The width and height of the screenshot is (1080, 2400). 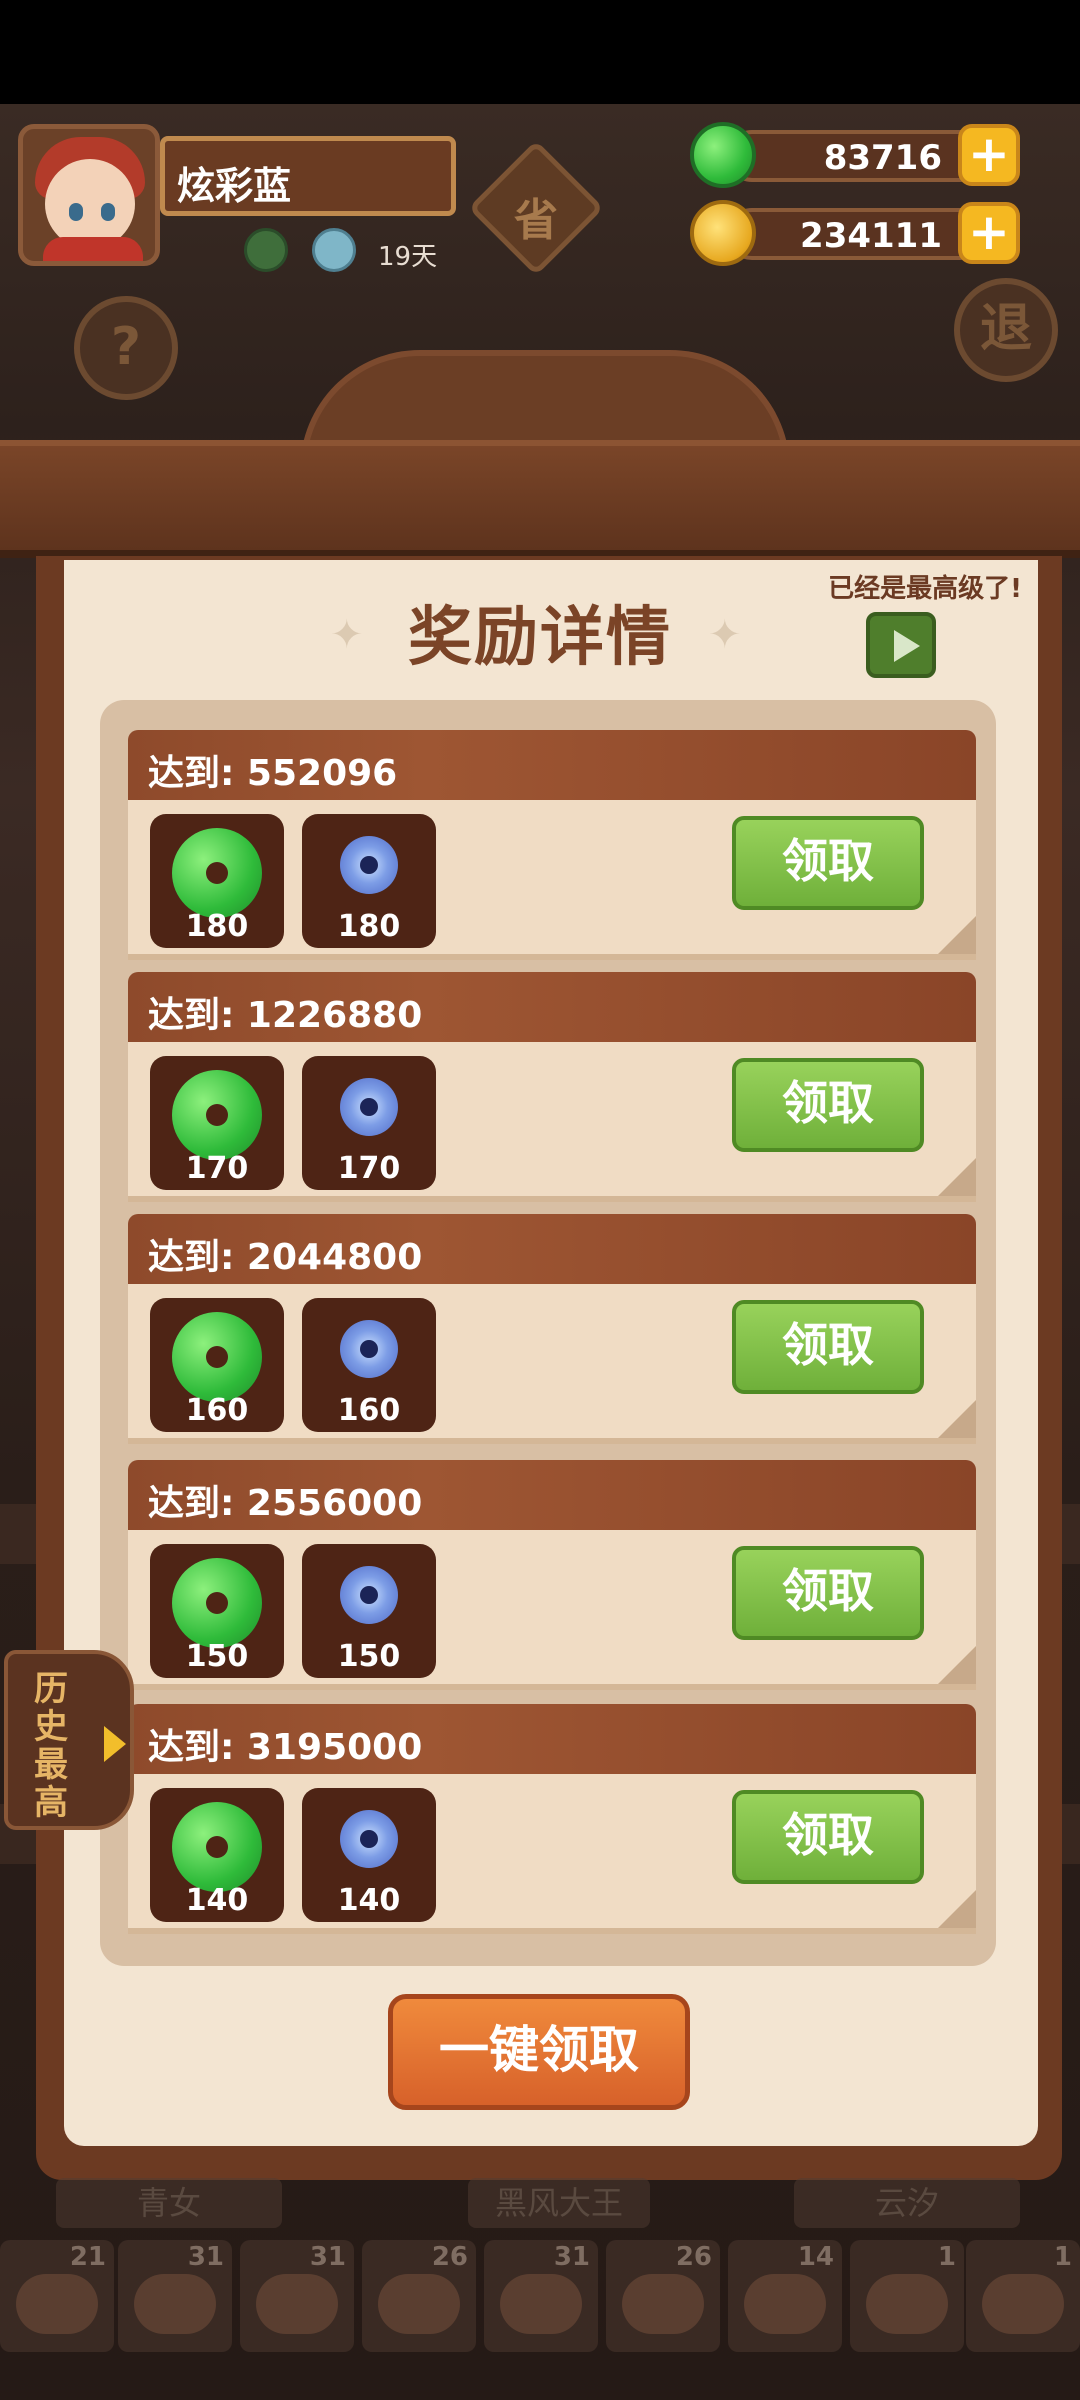 What do you see at coordinates (408, 257) in the screenshot?
I see `days-counter: 19天` at bounding box center [408, 257].